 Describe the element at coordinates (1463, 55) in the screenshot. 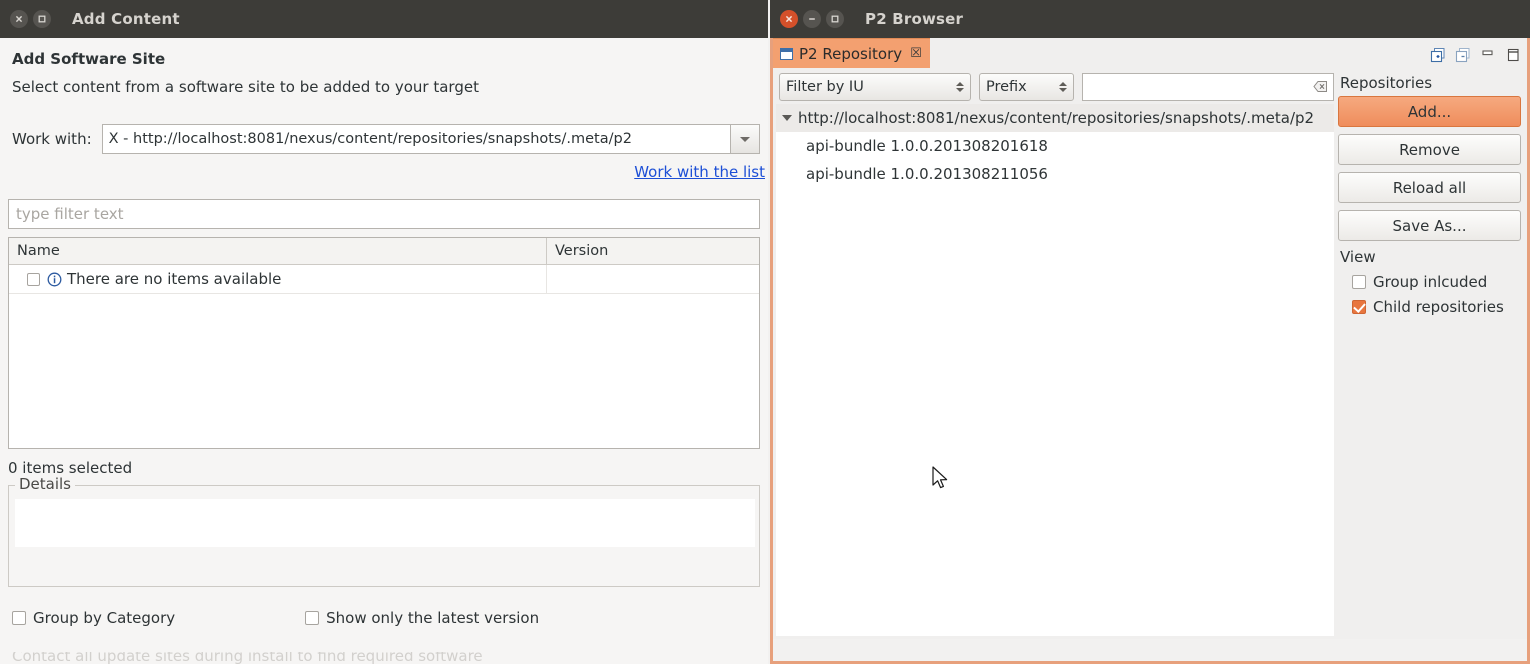

I see `collapse-all-icon` at that location.